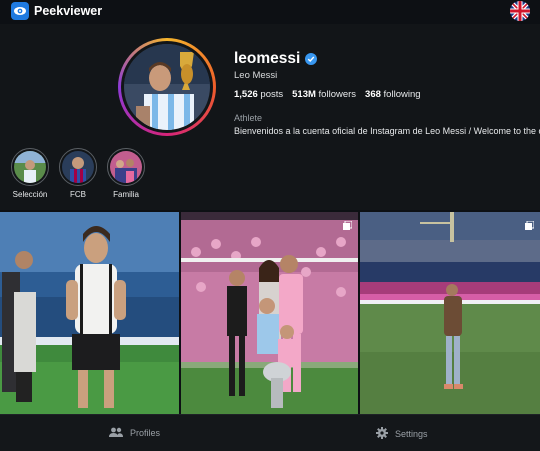  What do you see at coordinates (382, 434) in the screenshot?
I see `gear-icon` at bounding box center [382, 434].